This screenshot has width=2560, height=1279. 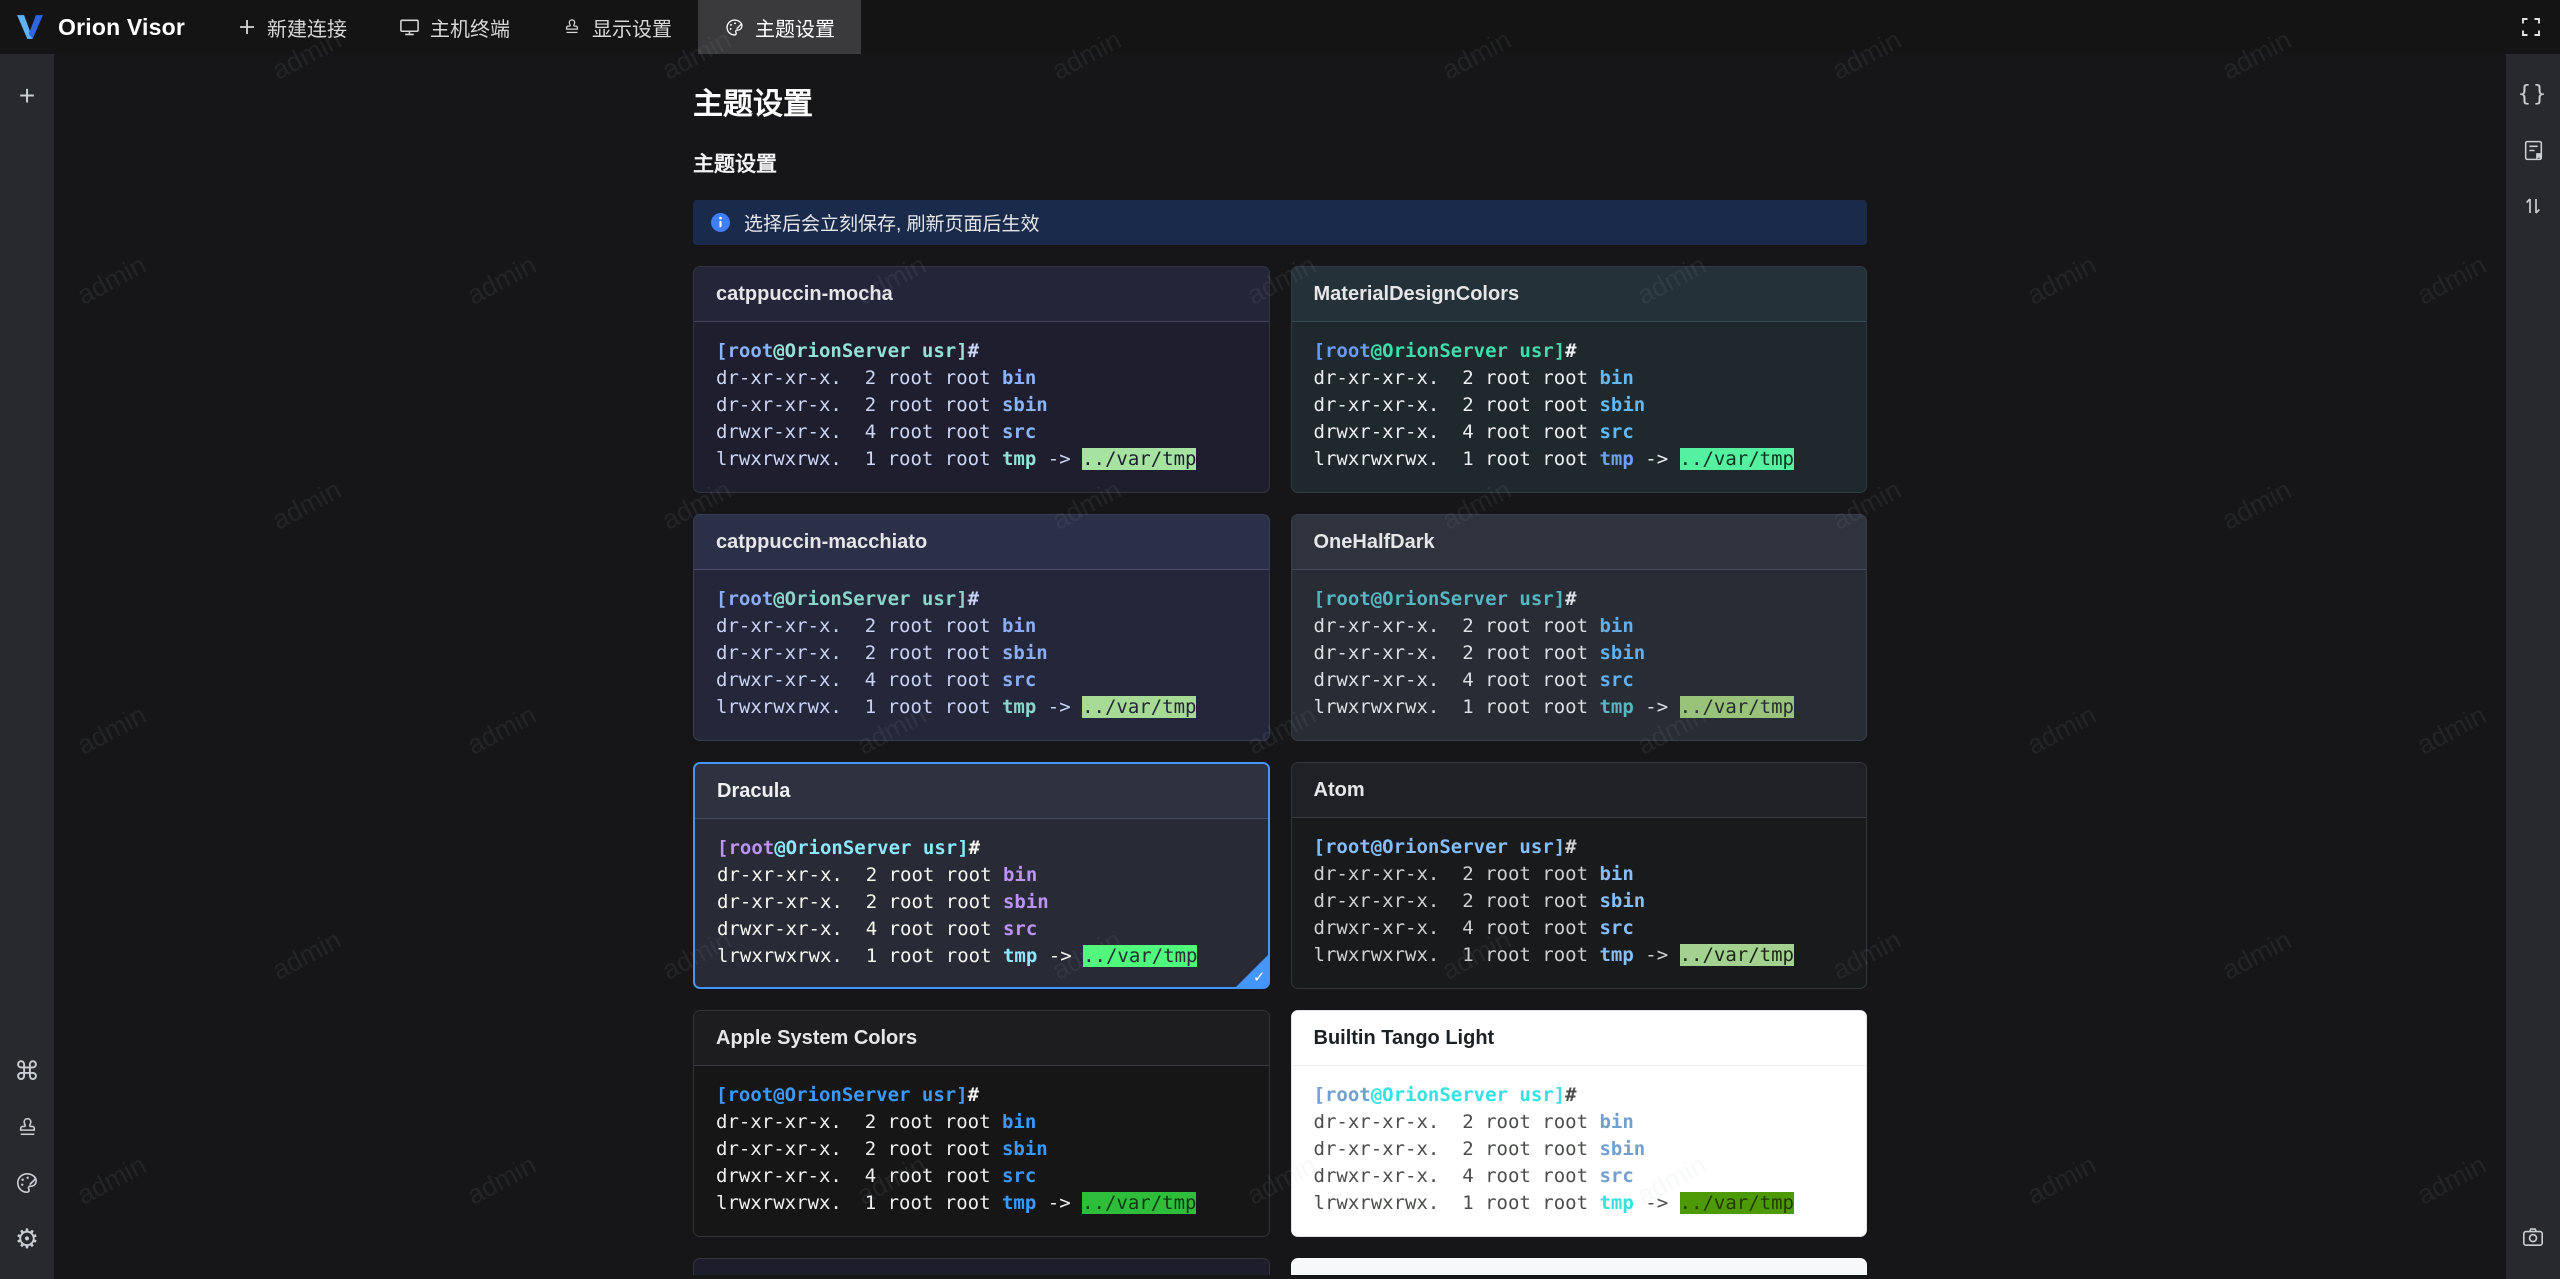 I want to click on right-sidebar: {}, so click(x=2533, y=666).